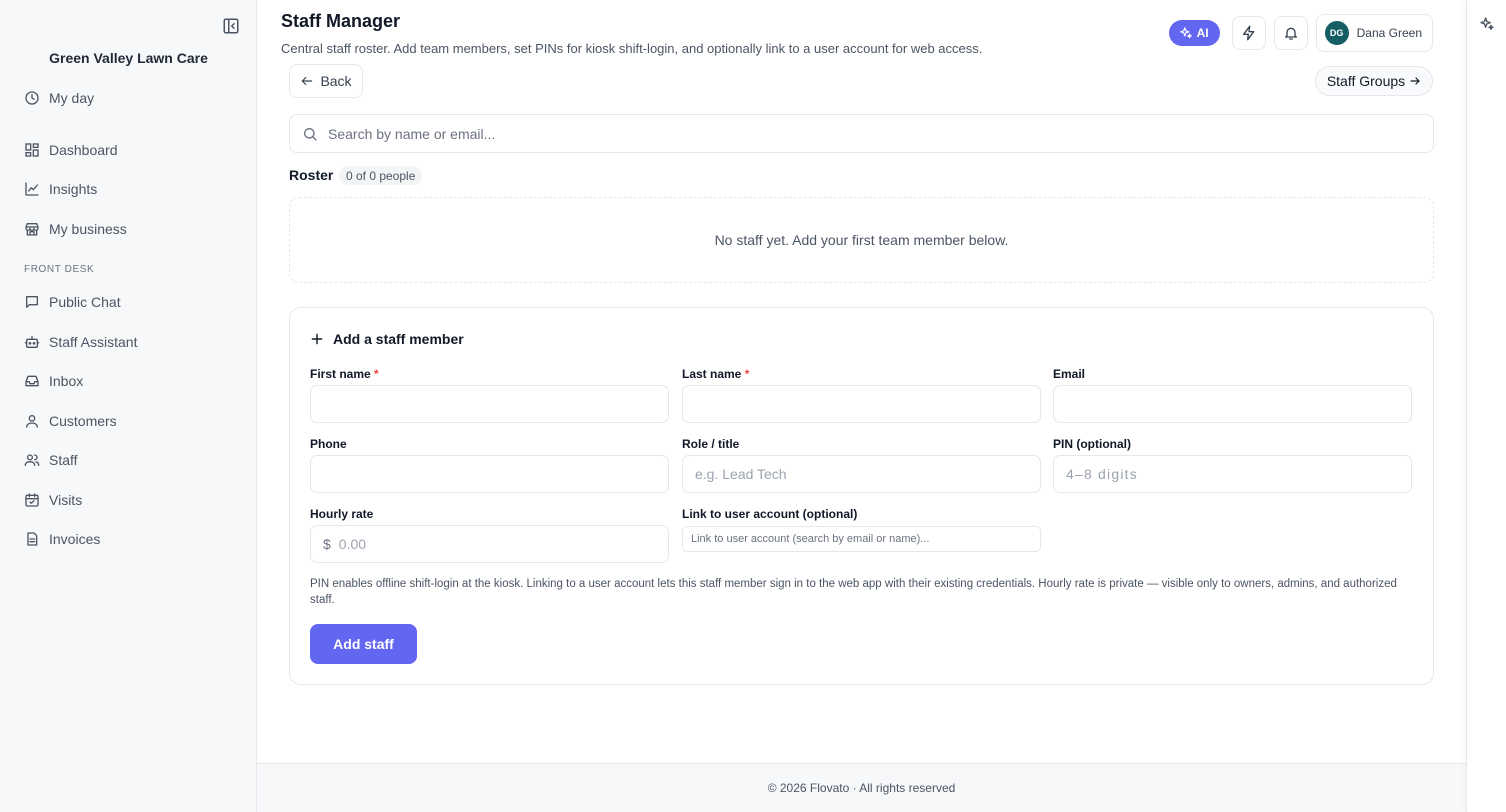  I want to click on calendar-check-icon, so click(32, 500).